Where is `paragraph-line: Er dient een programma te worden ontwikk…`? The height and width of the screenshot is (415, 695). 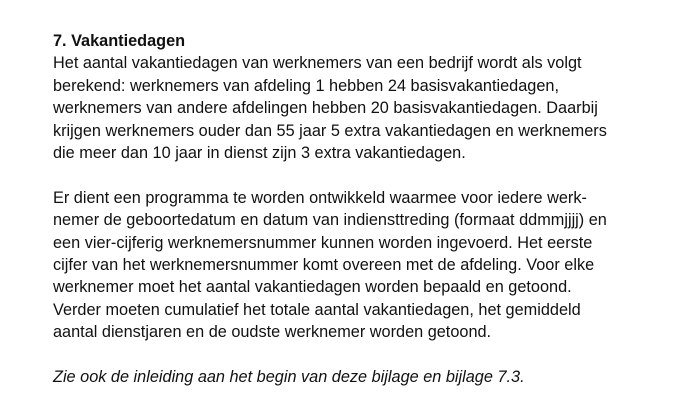
paragraph-line: Er dient een programma te worden ontwikk… is located at coordinates (320, 197).